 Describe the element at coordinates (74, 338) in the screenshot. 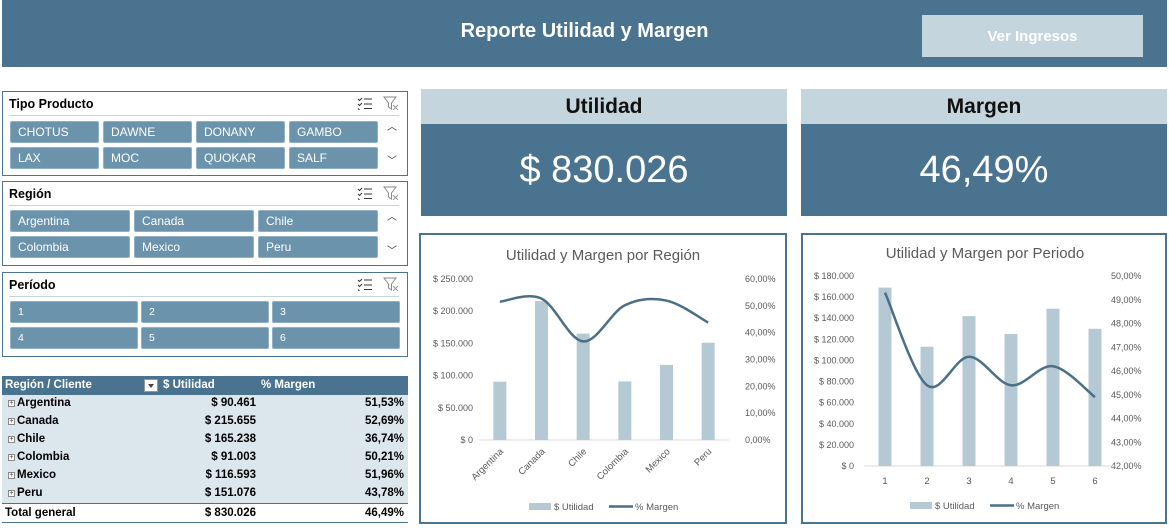

I see `chip-periodo-4: 4` at that location.